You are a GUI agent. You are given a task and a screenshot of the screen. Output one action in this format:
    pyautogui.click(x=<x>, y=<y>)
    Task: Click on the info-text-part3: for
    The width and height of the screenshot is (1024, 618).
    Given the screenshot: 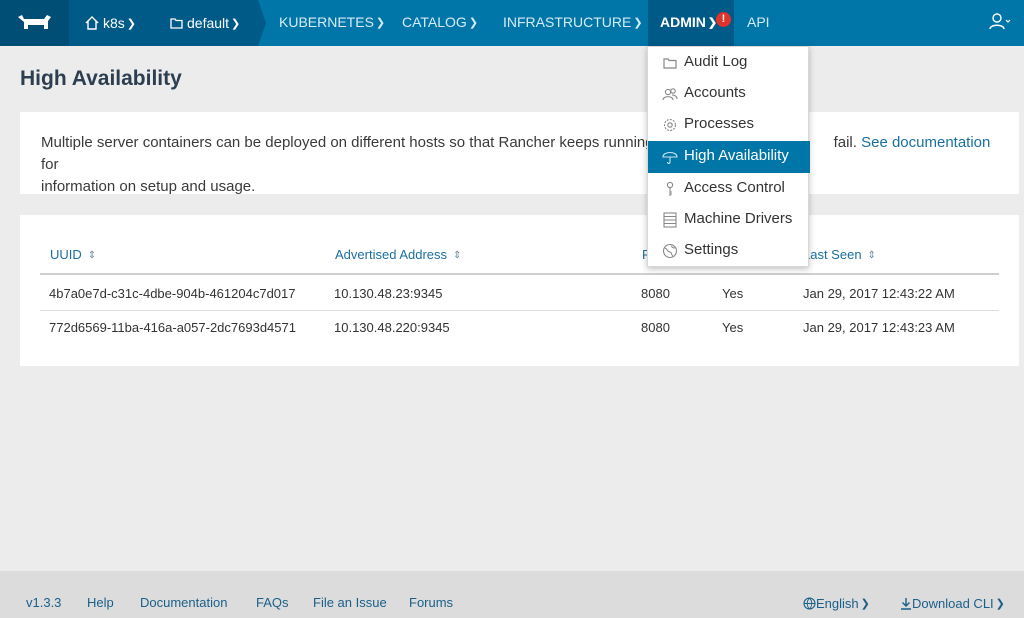 What is the action you would take?
    pyautogui.click(x=50, y=164)
    